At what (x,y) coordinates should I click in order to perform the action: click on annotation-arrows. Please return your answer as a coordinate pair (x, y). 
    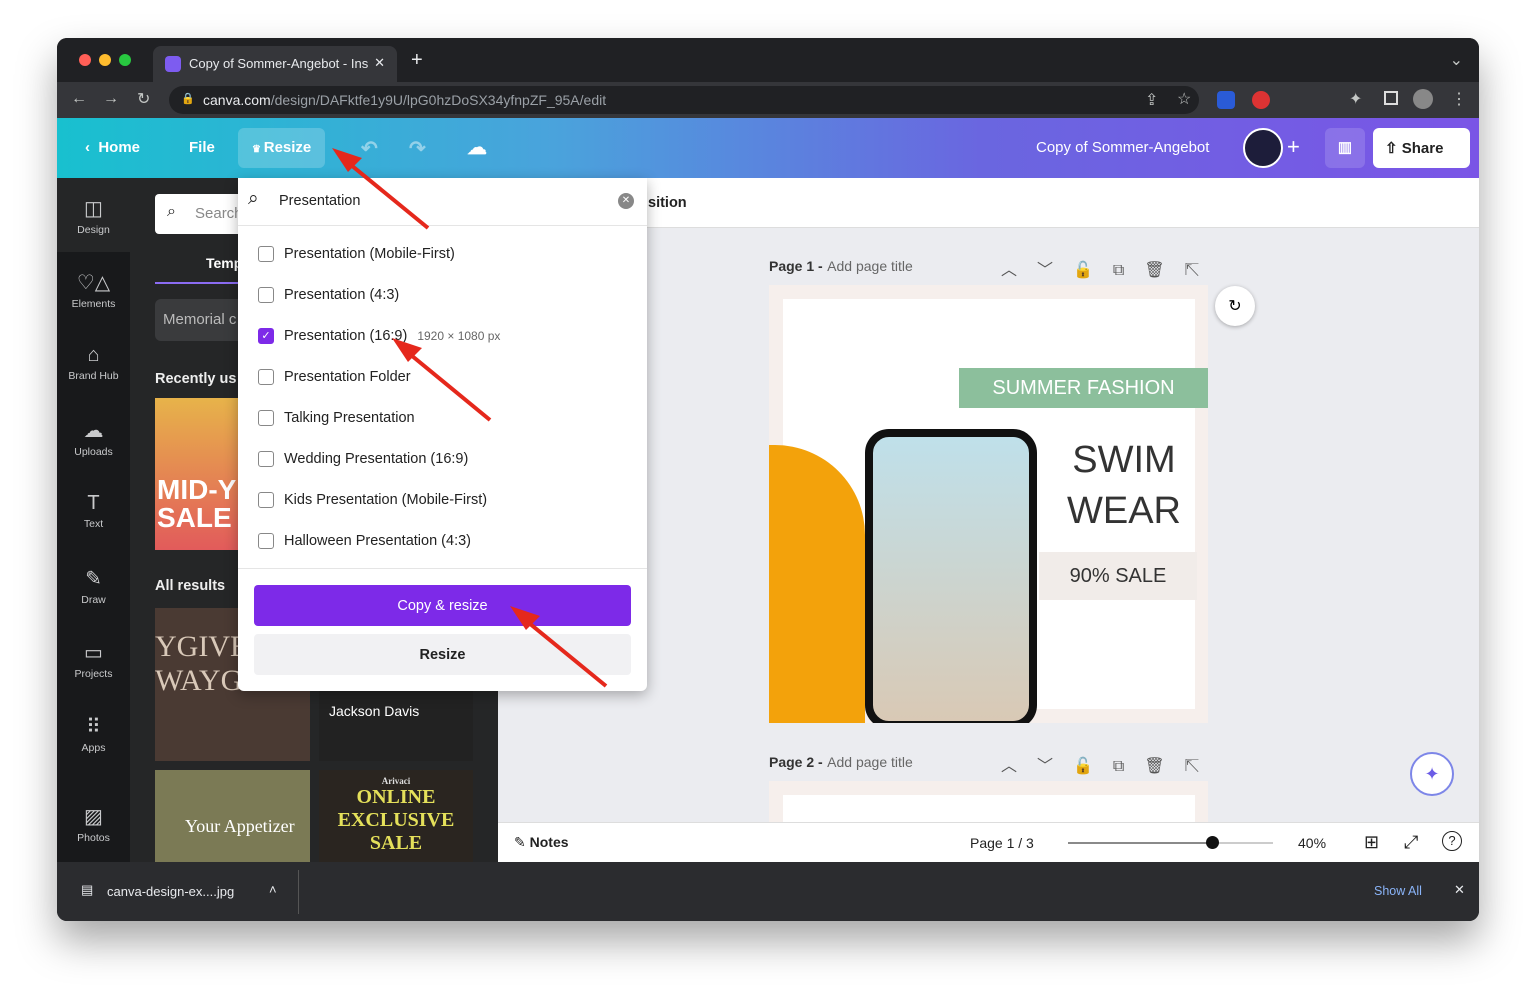
    Looking at the image, I should click on (470, 418).